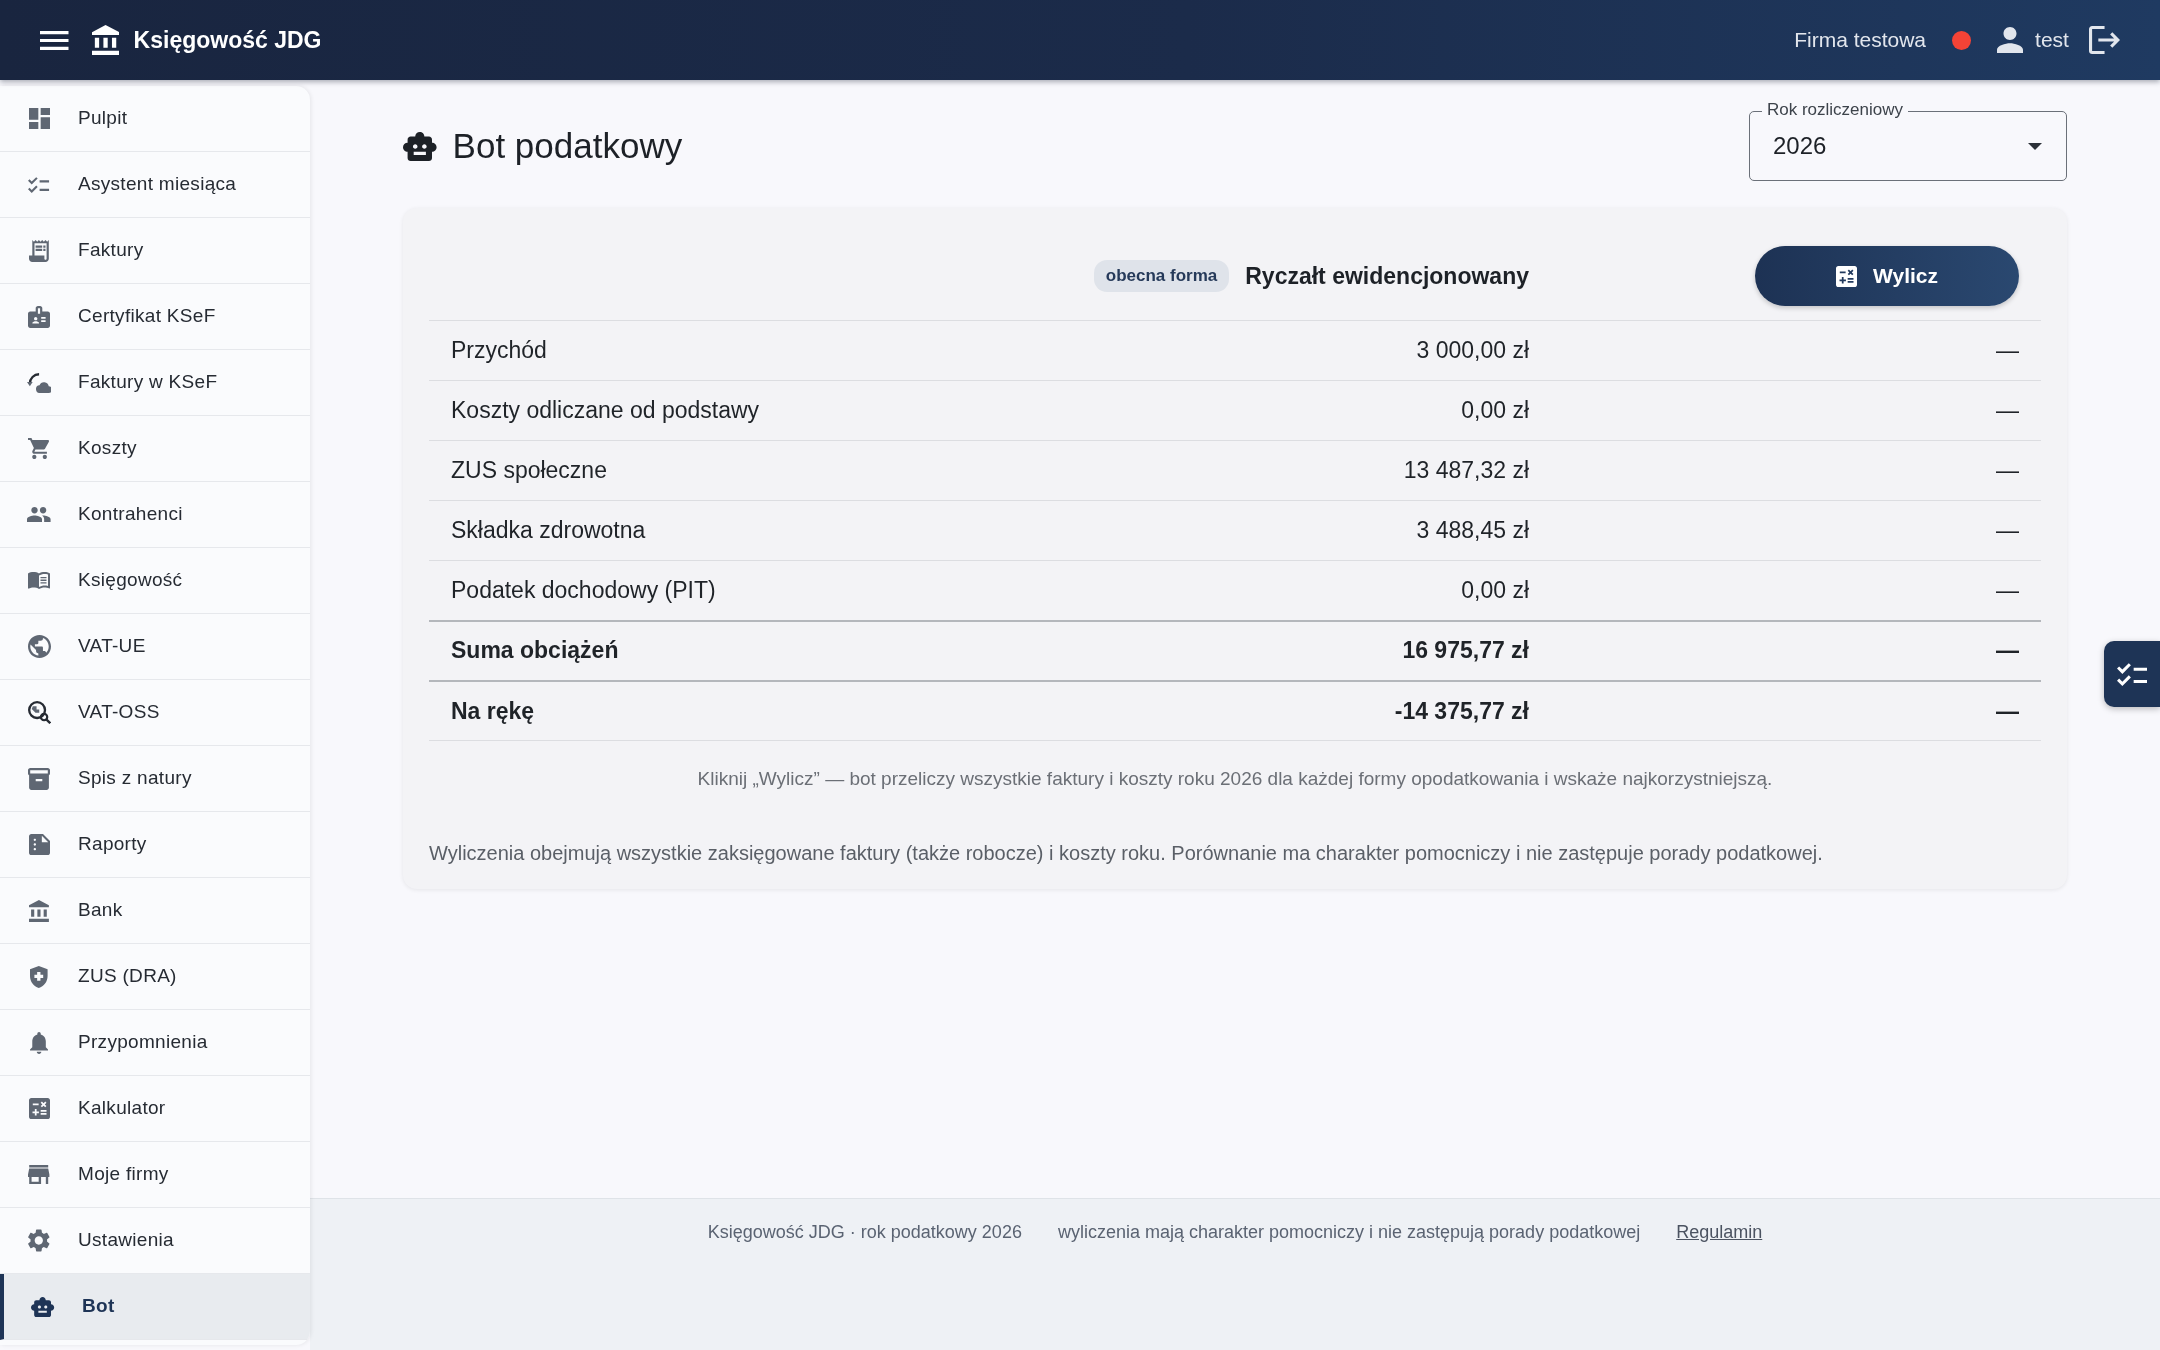 The height and width of the screenshot is (1350, 2160). Describe the element at coordinates (155, 515) in the screenshot. I see `sidebar-item: Kontrahenci` at that location.